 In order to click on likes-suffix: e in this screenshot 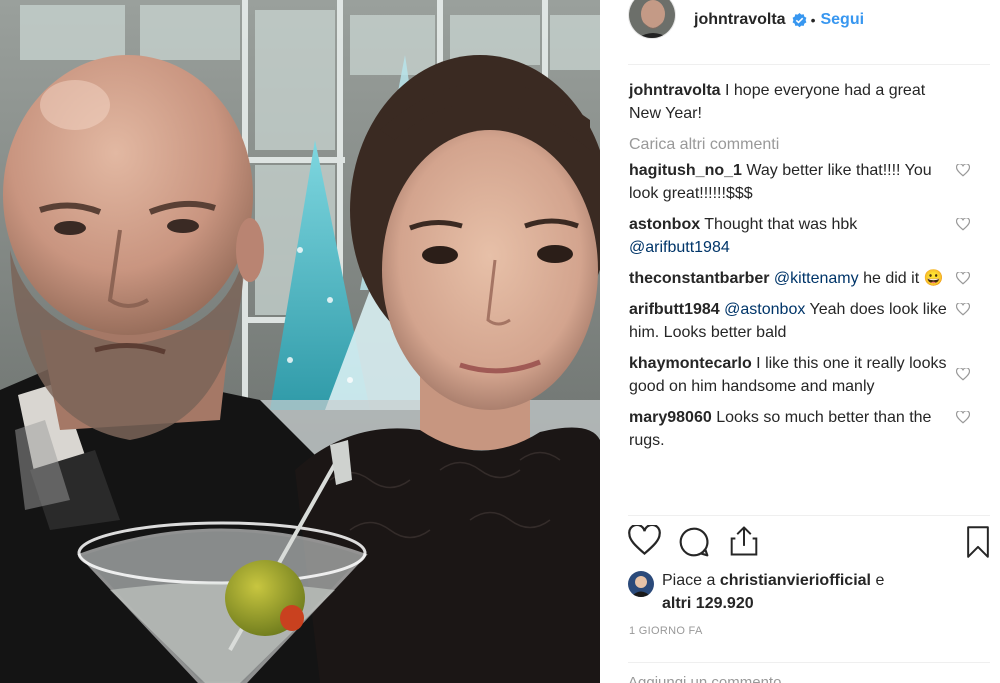, I will do `click(880, 580)`.